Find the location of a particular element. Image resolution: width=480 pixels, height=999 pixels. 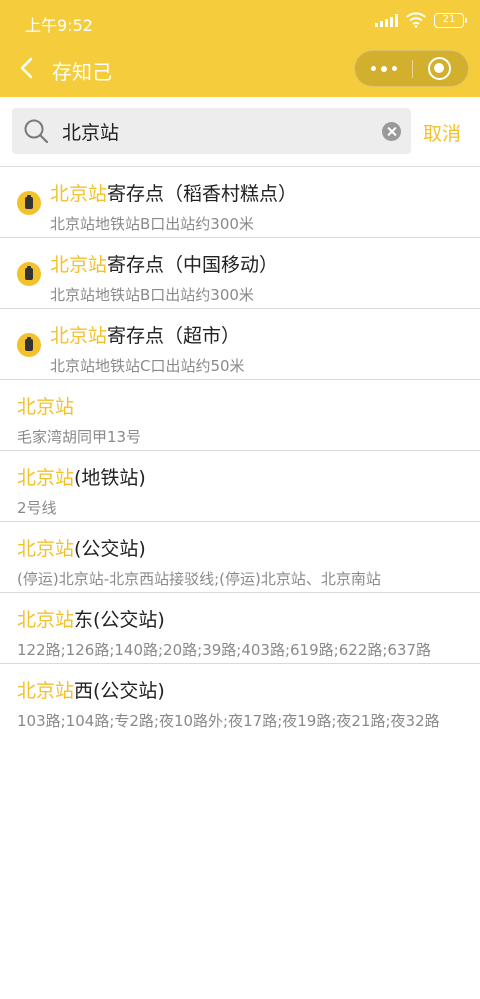

result-item: 北京站寄存点（中国移动） 北京站地铁站B口出站约300米 is located at coordinates (240, 273).